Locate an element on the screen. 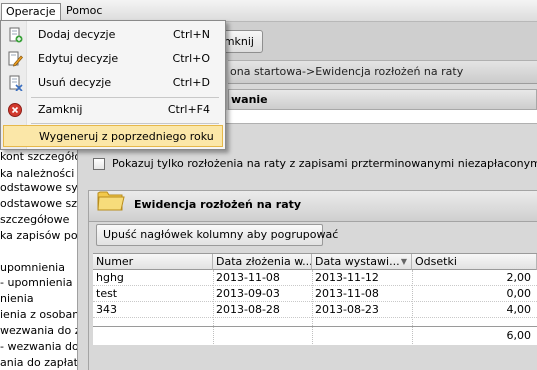 Image resolution: width=537 pixels, height=370 pixels. delete-document-icon is located at coordinates (16, 83).